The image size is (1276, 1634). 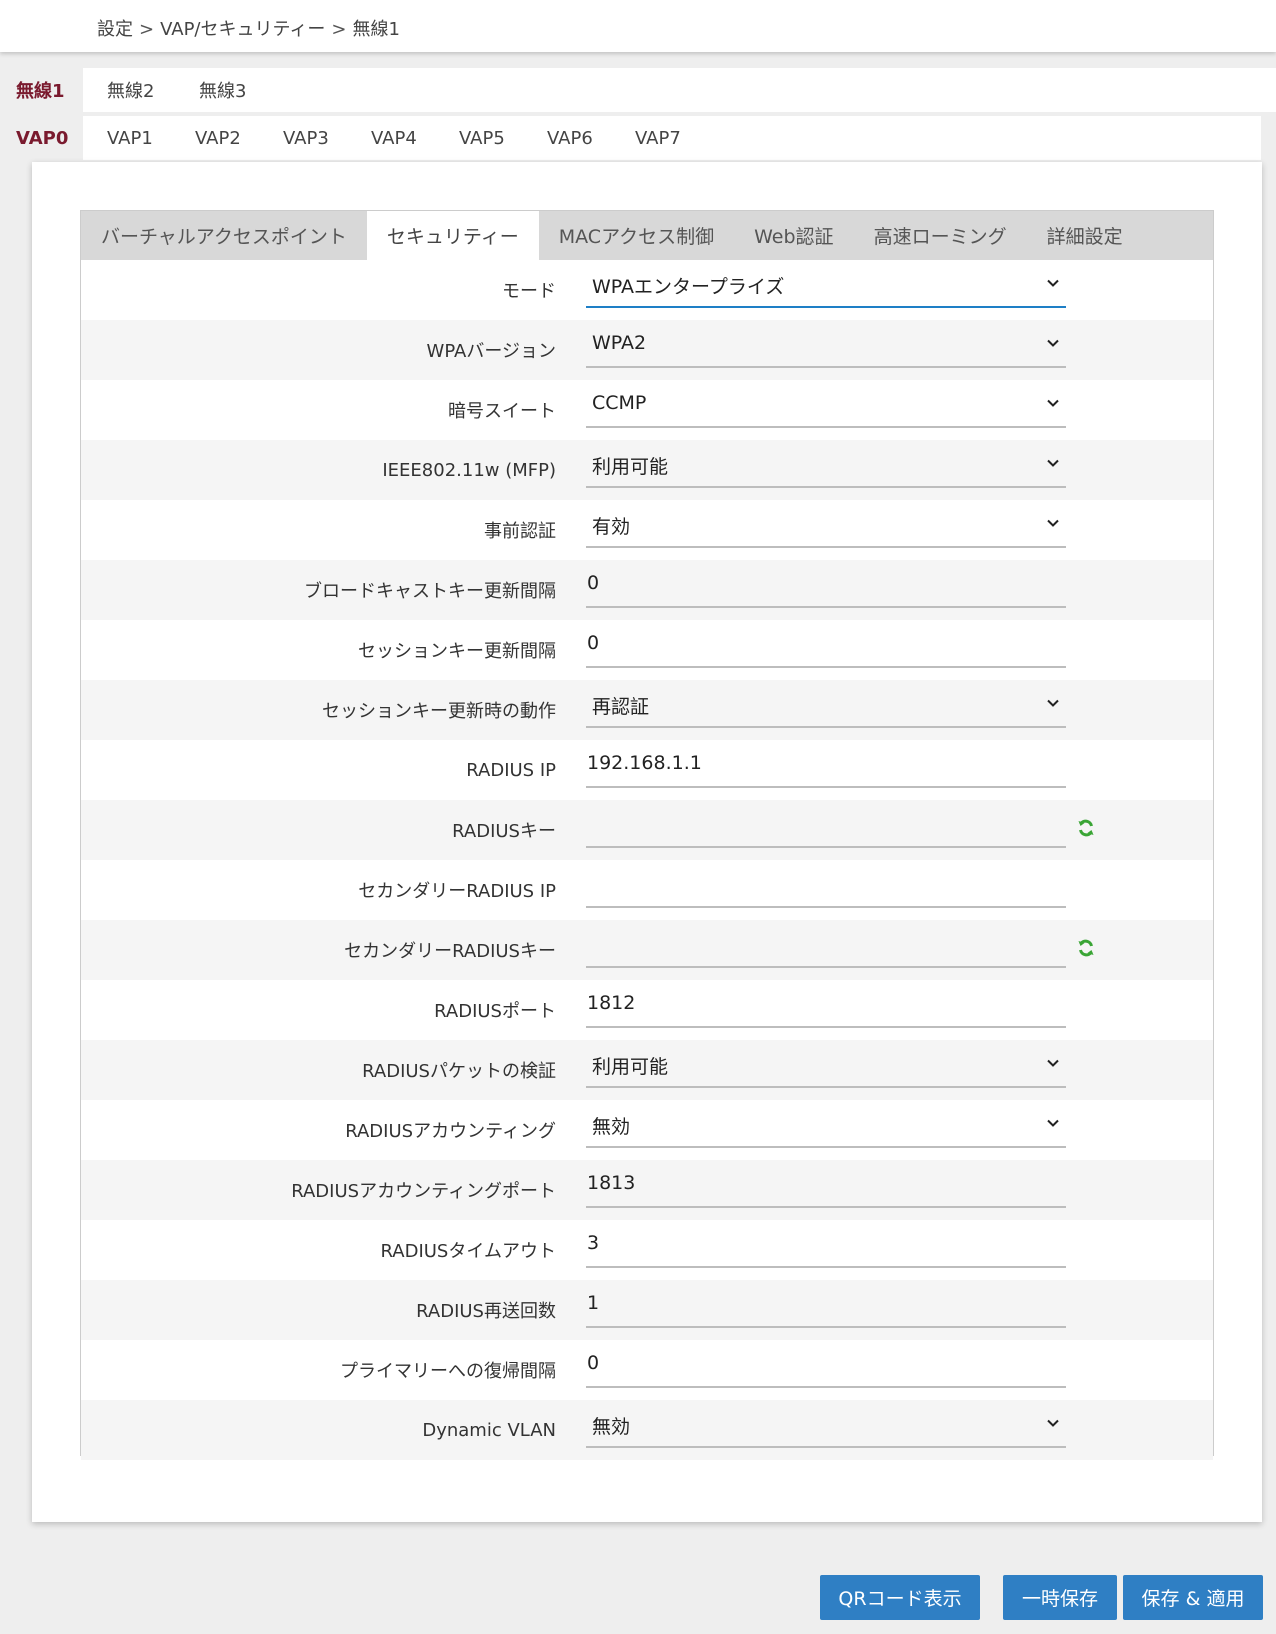 What do you see at coordinates (303, 138) in the screenshot?
I see `tab-vap3: VAP3` at bounding box center [303, 138].